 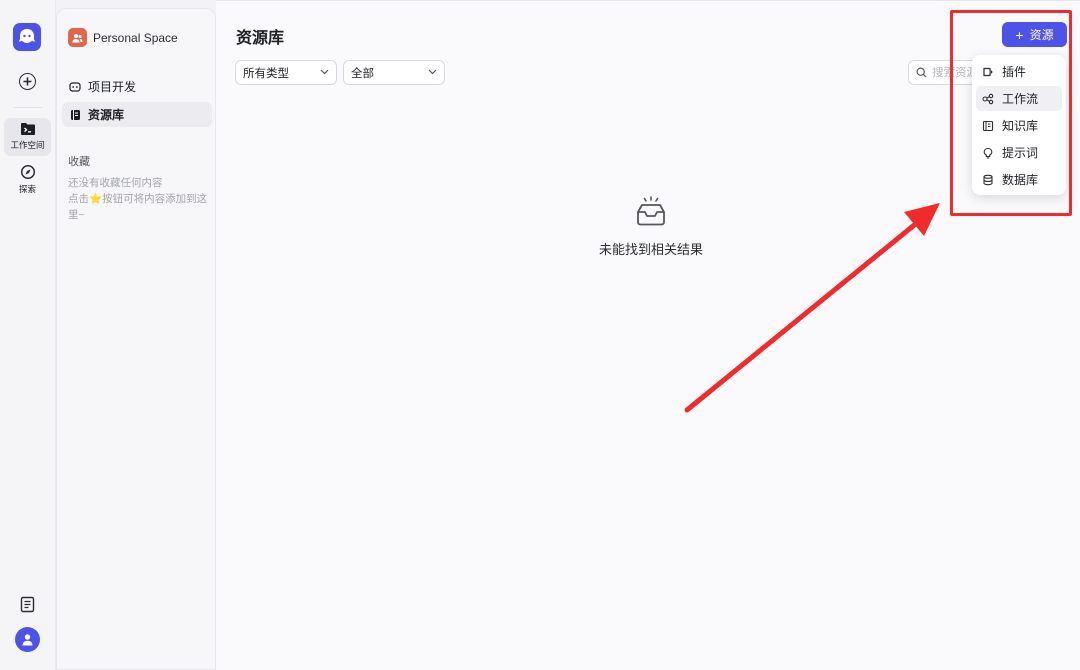 I want to click on page-title: 资源库, so click(x=260, y=38).